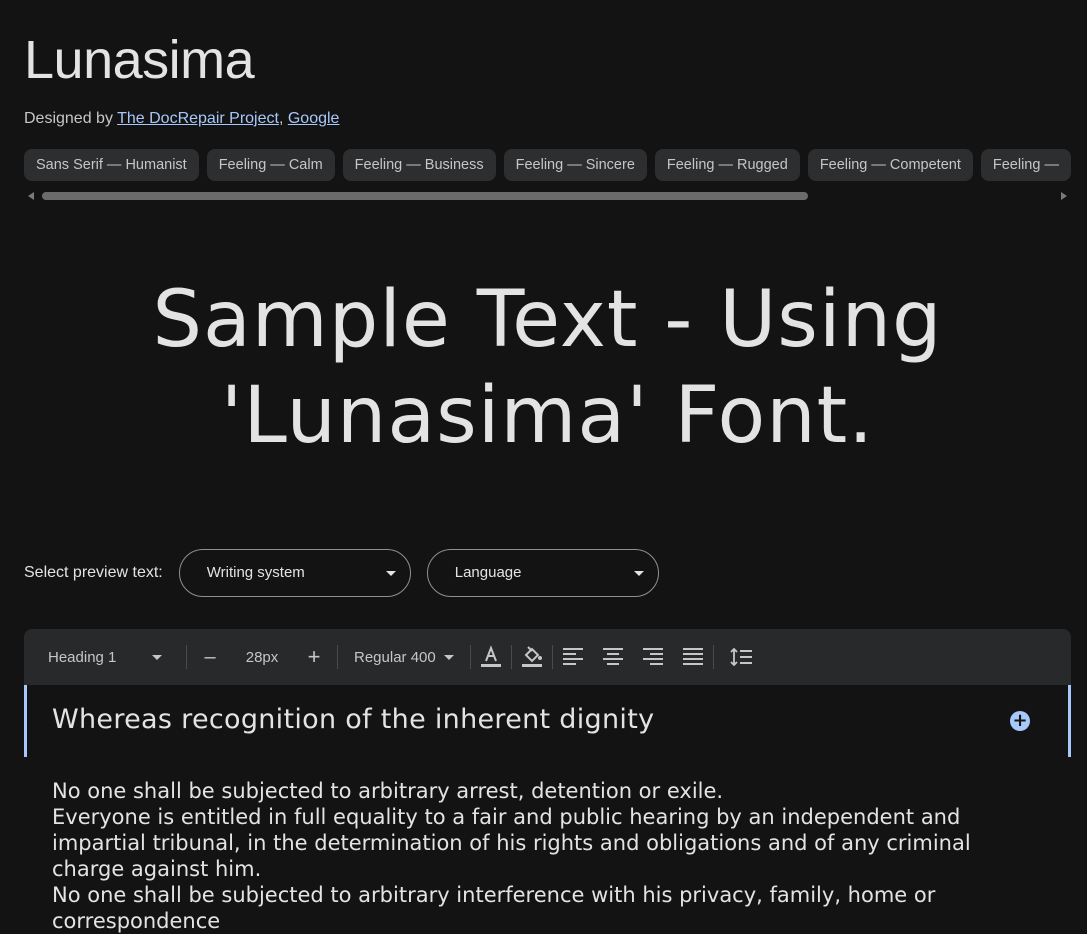 The image size is (1087, 934). I want to click on align-center-icon, so click(613, 656).